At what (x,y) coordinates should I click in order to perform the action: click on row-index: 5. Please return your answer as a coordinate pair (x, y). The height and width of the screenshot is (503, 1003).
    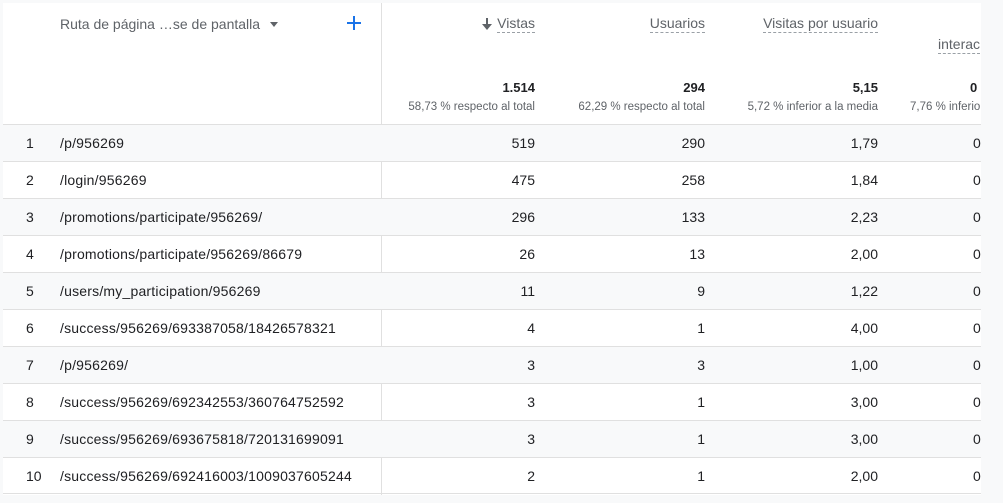
    Looking at the image, I should click on (30, 291).